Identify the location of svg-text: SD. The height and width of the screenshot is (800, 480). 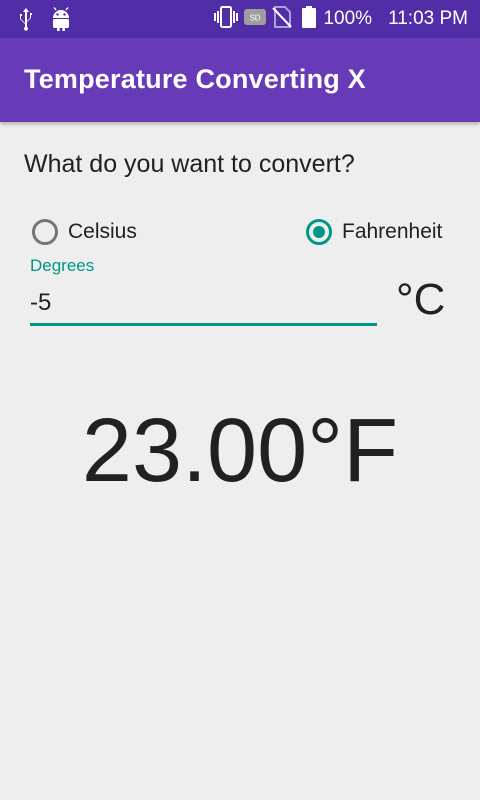
(255, 17).